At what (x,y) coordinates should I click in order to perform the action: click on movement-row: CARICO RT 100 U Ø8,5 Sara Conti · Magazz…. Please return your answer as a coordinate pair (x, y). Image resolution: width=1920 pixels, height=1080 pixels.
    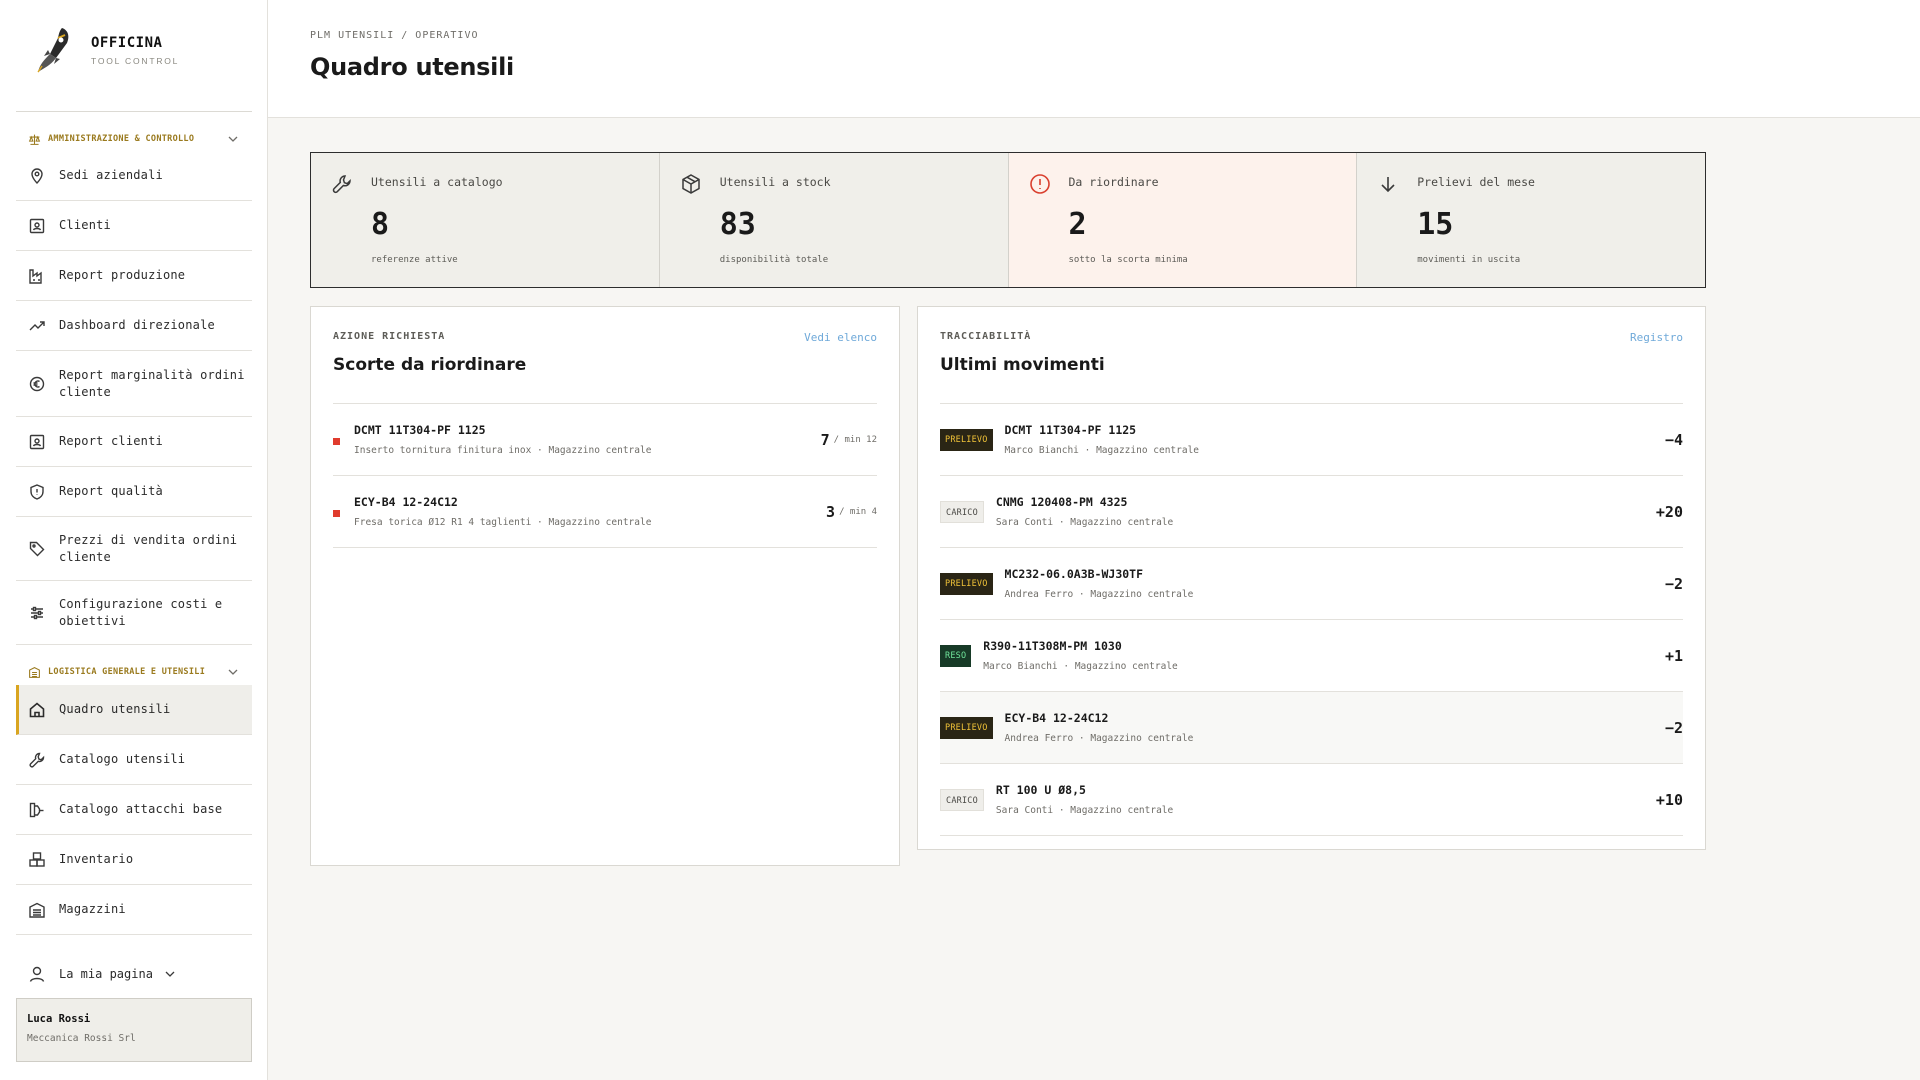
    Looking at the image, I should click on (1311, 800).